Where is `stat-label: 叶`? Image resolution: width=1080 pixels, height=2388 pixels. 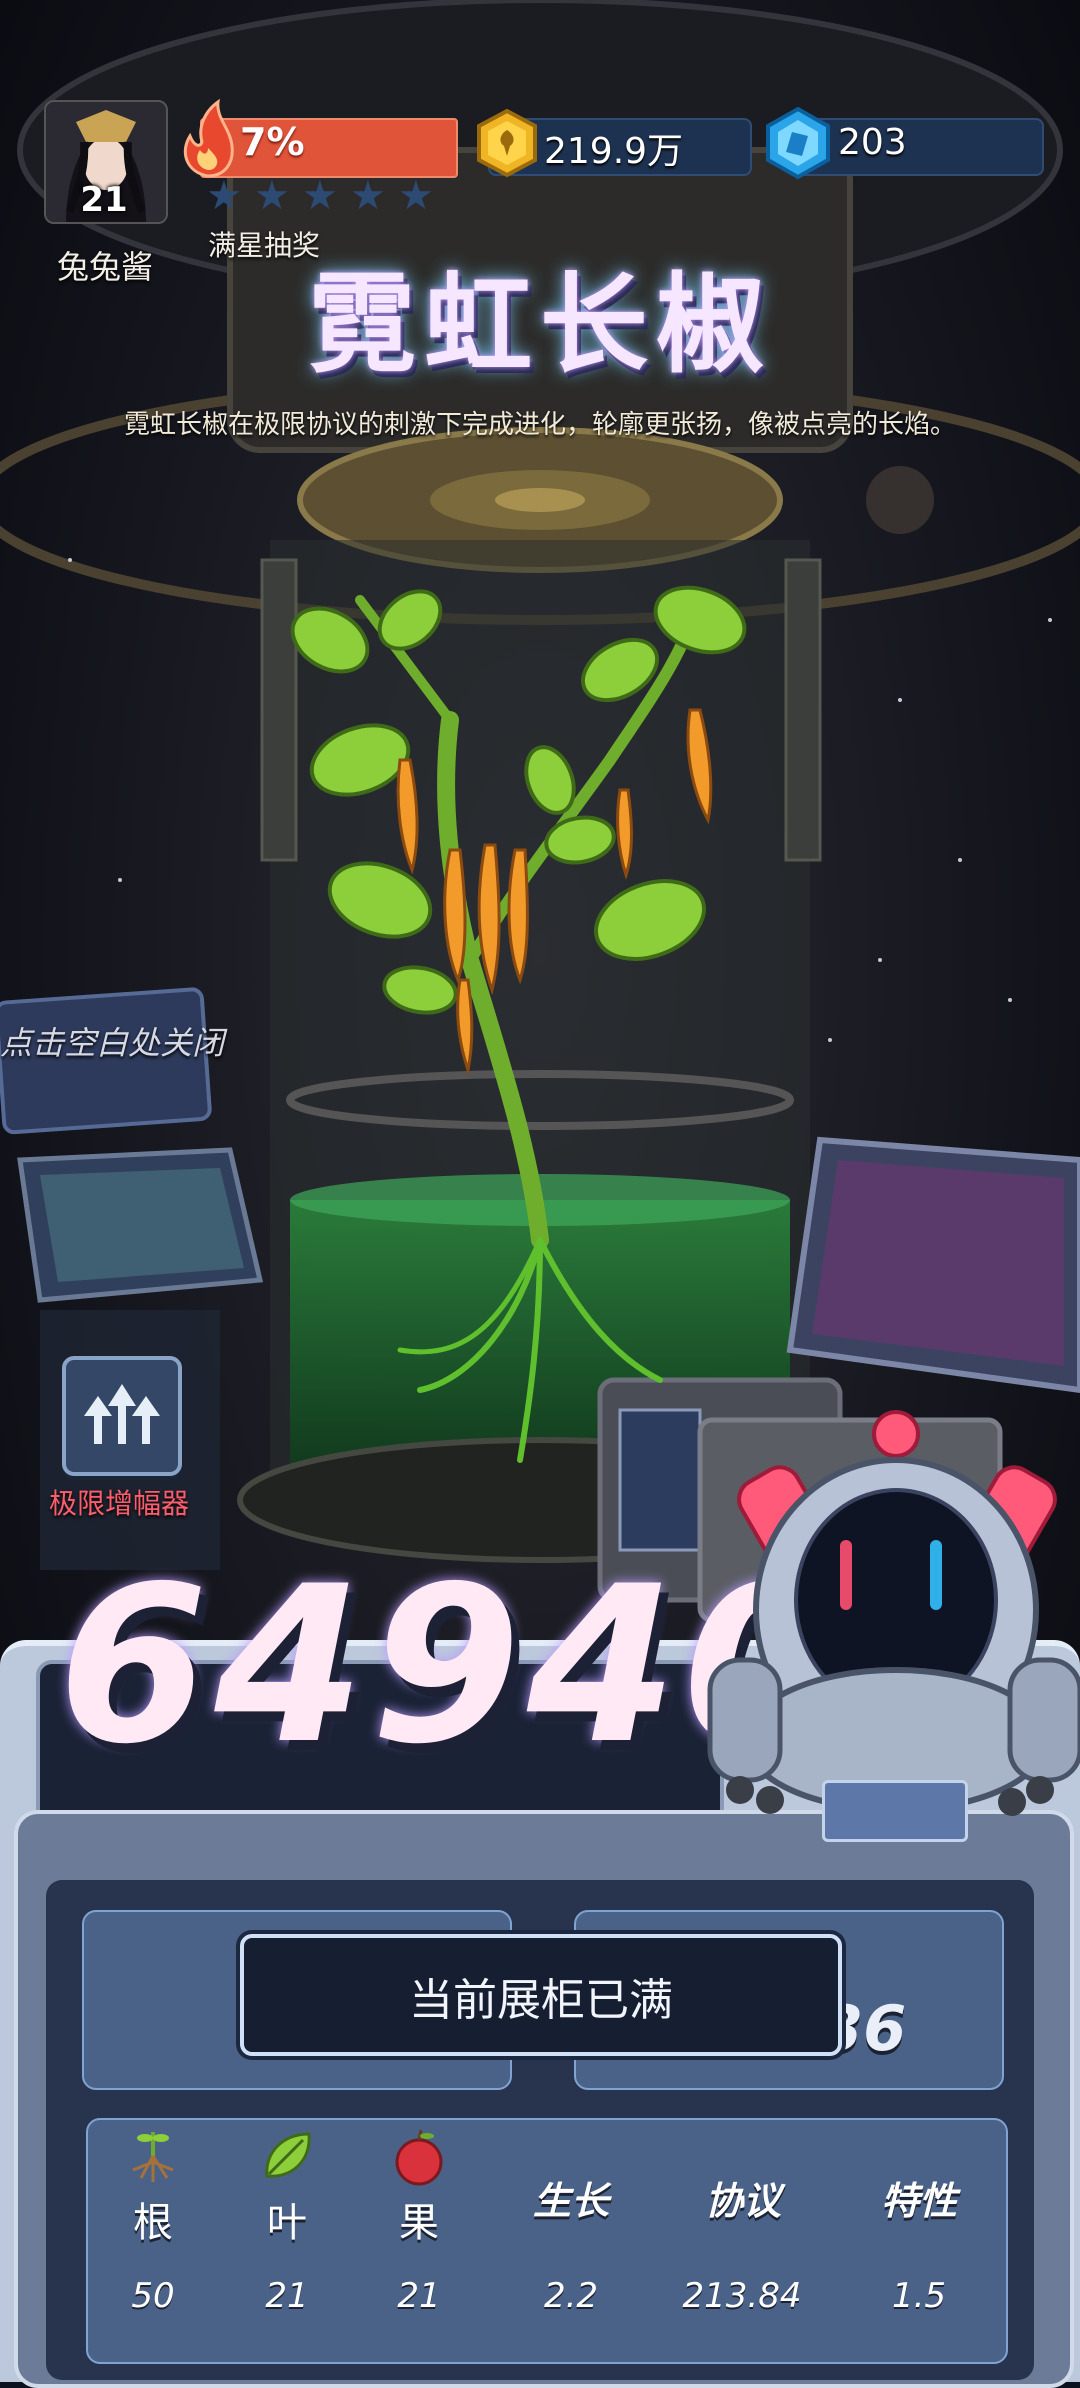 stat-label: 叶 is located at coordinates (287, 2223).